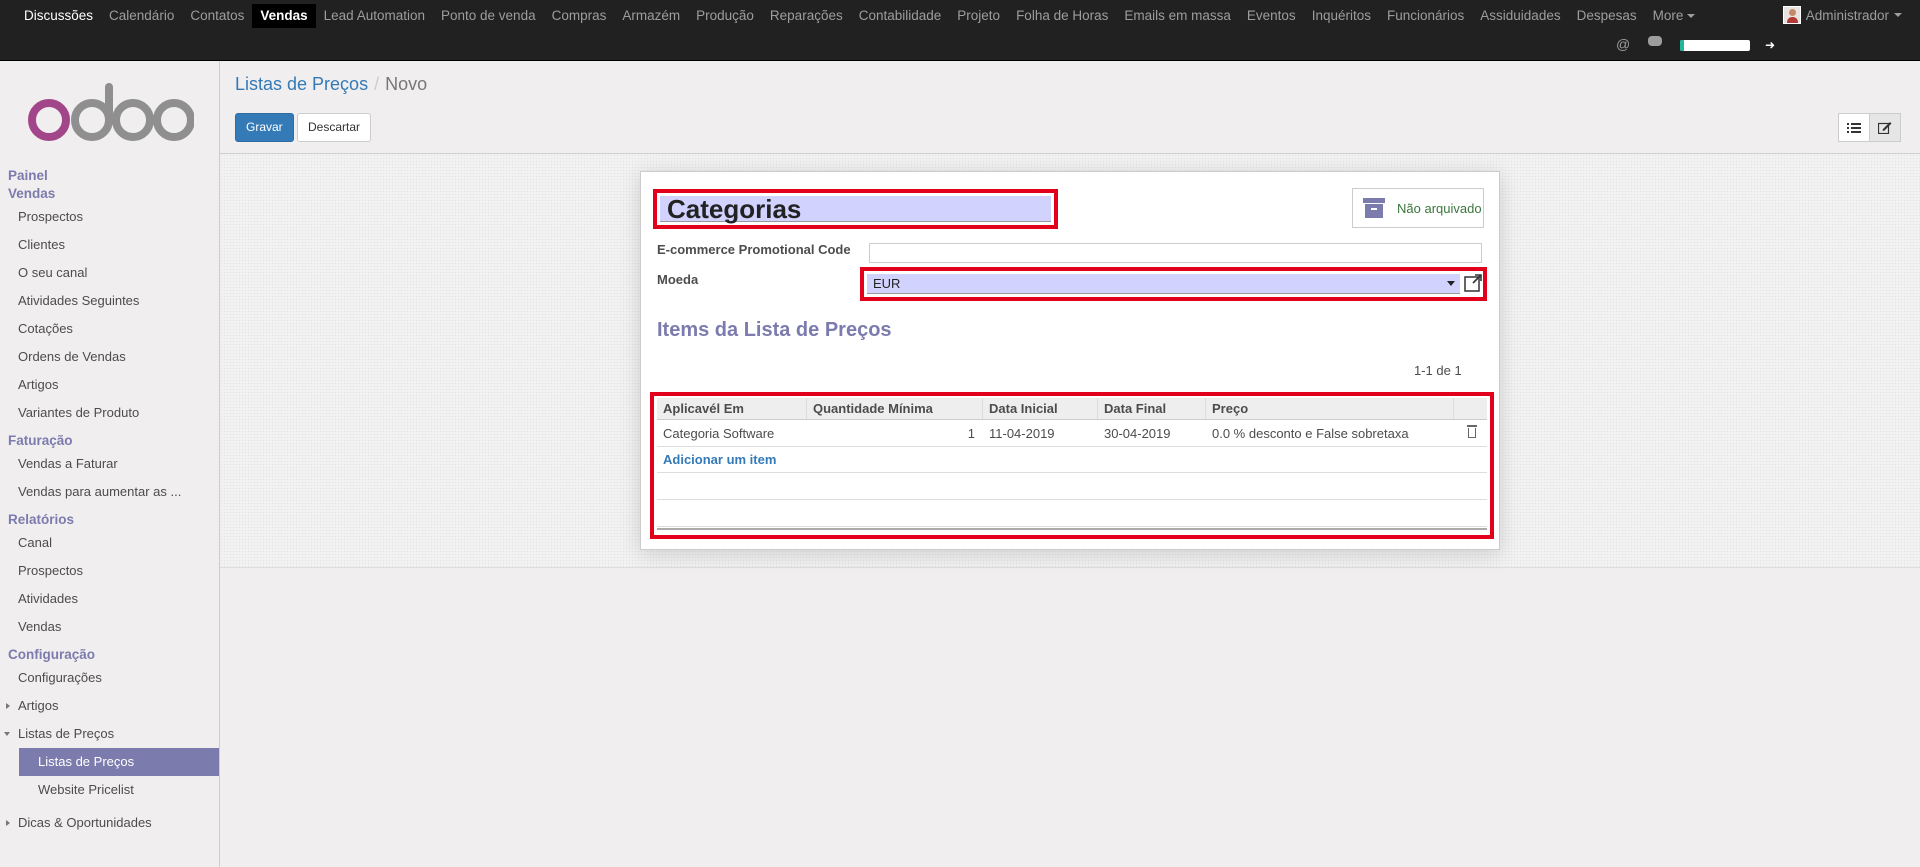  I want to click on add-item-row: Adicionar um item, so click(1072, 460).